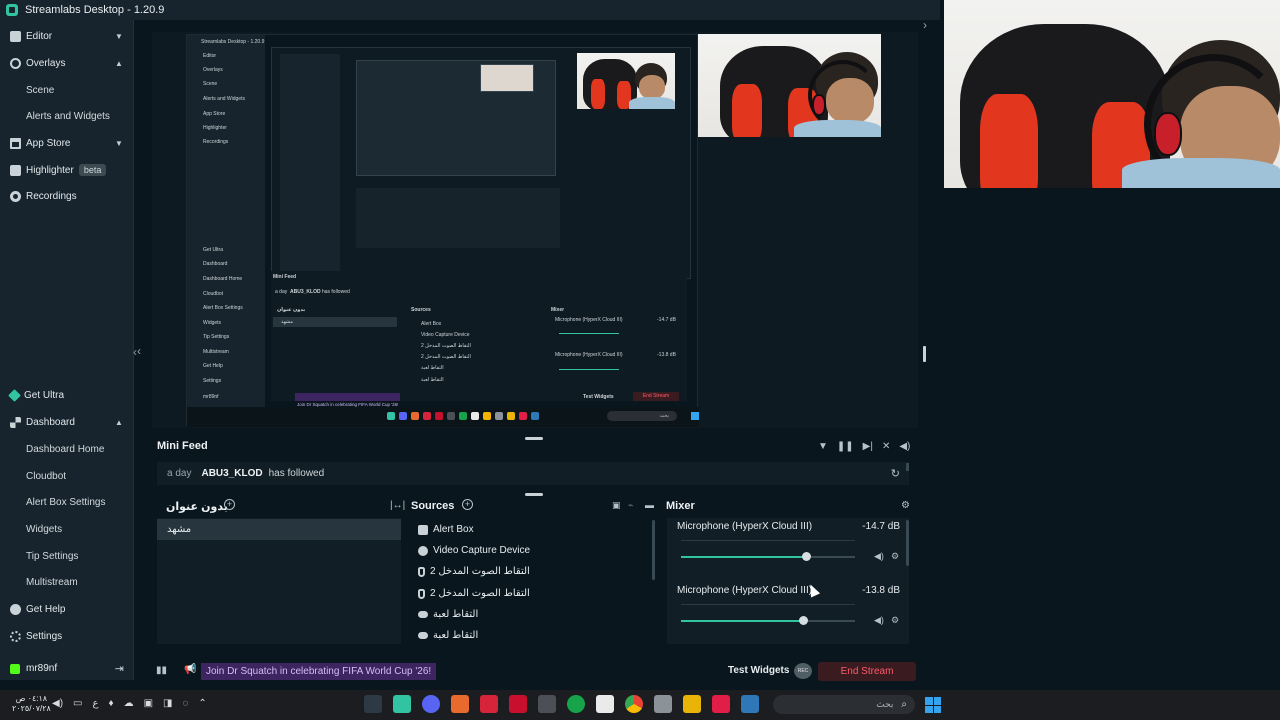  I want to click on sidebar-item-settings: Settings, so click(67, 636).